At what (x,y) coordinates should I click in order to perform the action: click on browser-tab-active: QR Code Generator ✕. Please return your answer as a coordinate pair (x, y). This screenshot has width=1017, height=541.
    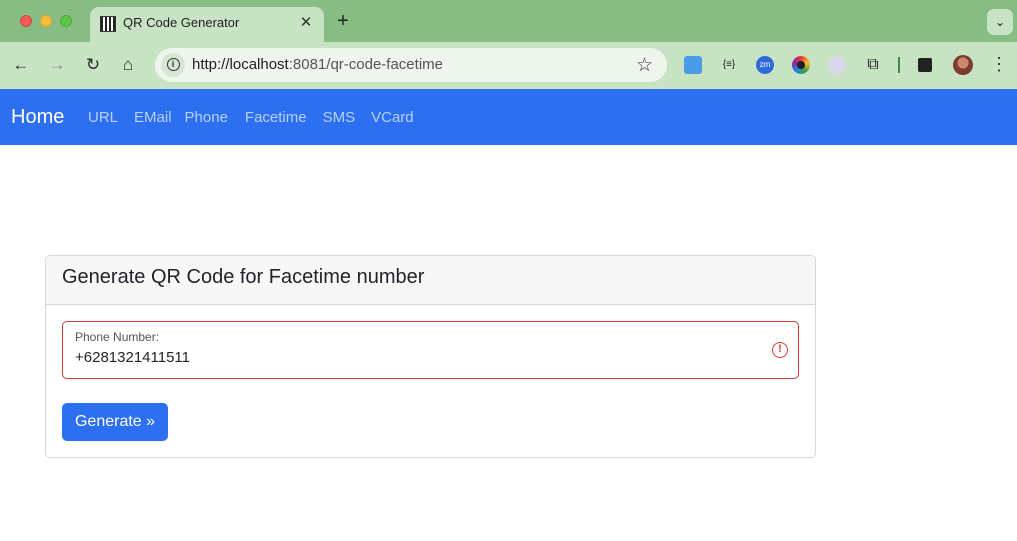
    Looking at the image, I should click on (207, 24).